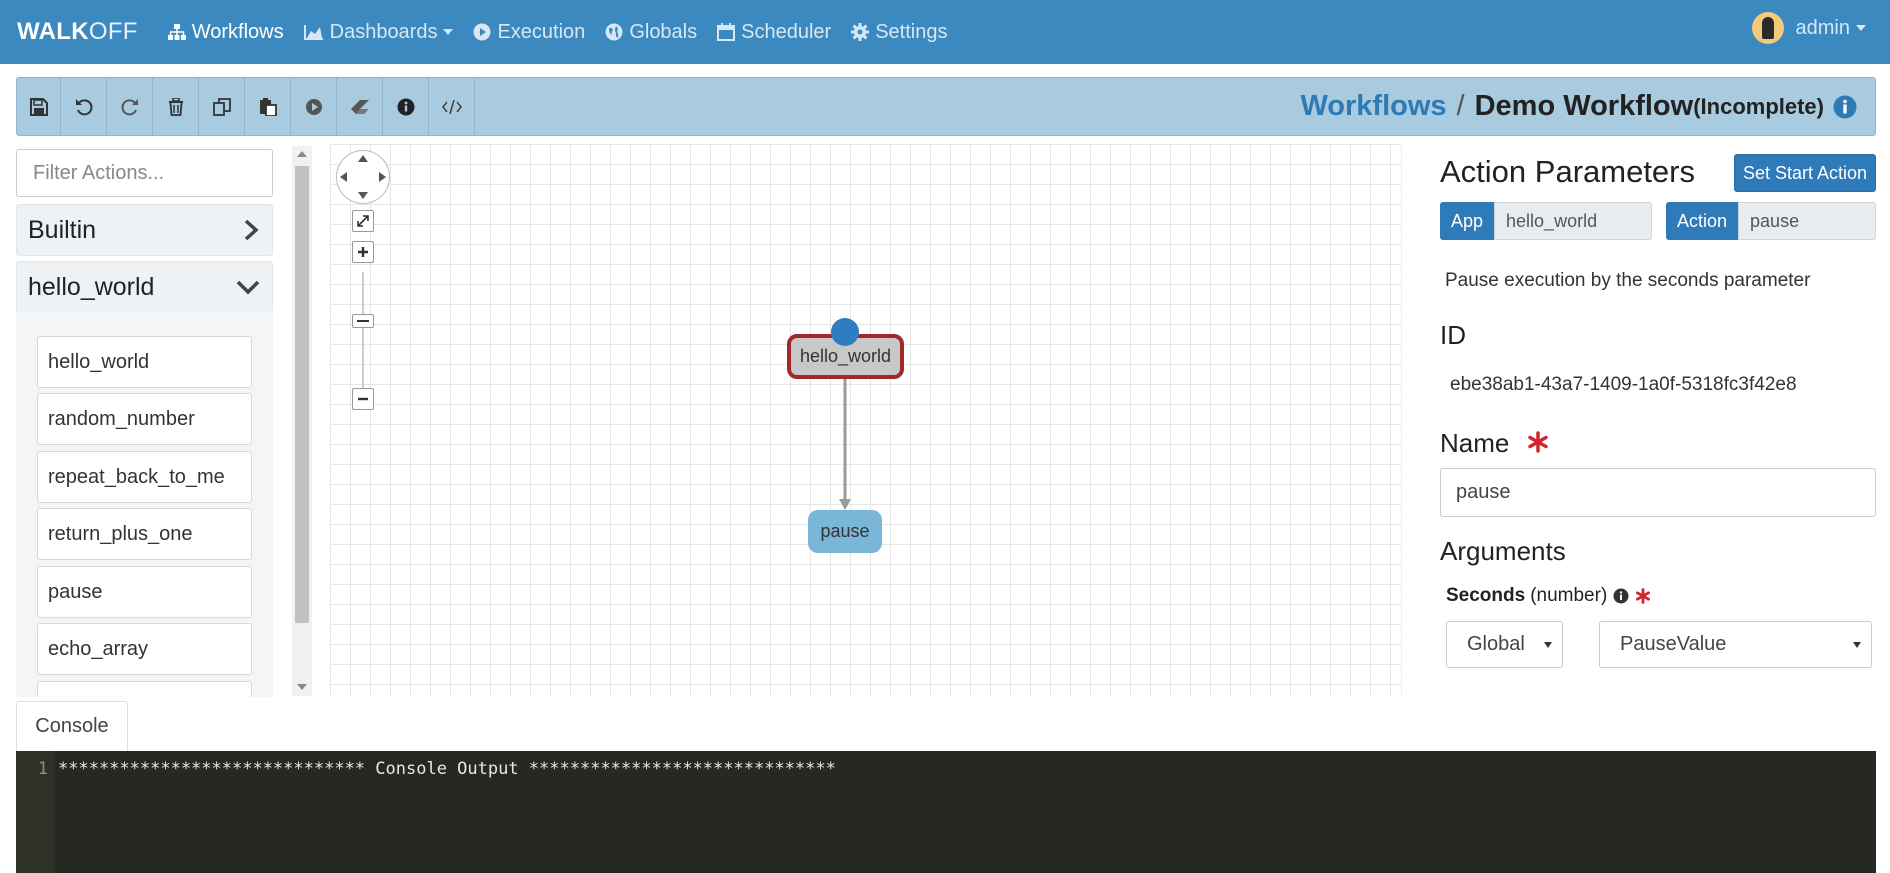  Describe the element at coordinates (248, 287) in the screenshot. I see `chevron-down-icon` at that location.